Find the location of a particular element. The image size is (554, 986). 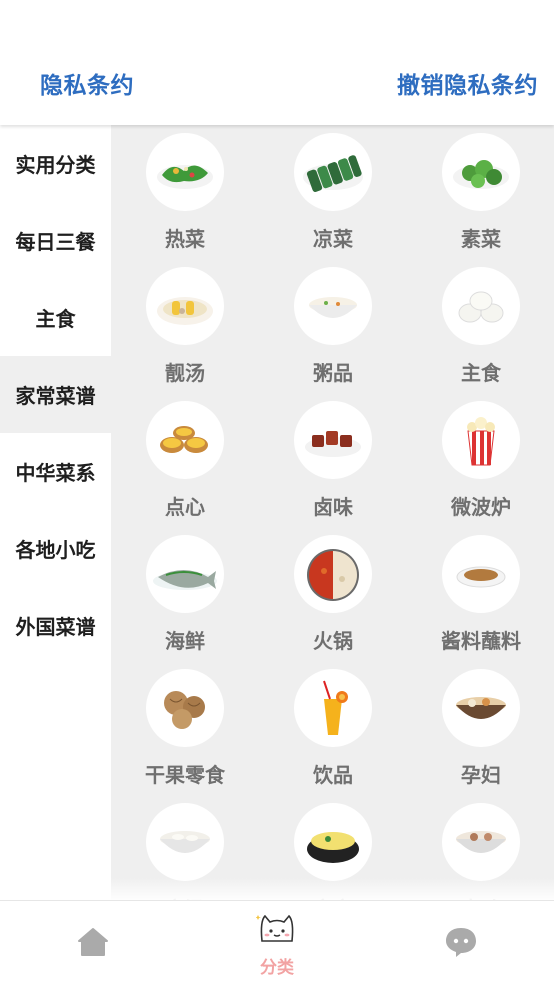

category-item: 热菜 is located at coordinates (185, 200).